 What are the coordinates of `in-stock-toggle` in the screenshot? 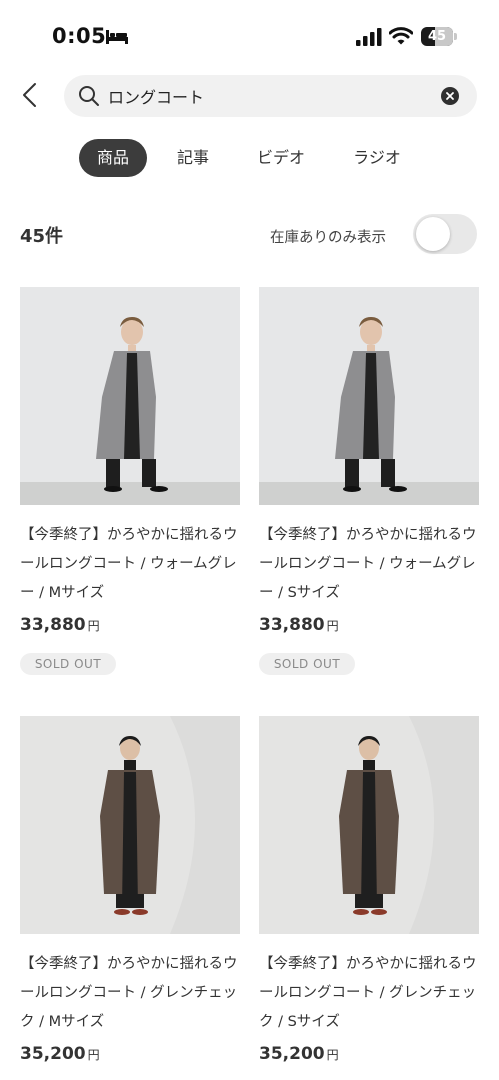 It's located at (445, 234).